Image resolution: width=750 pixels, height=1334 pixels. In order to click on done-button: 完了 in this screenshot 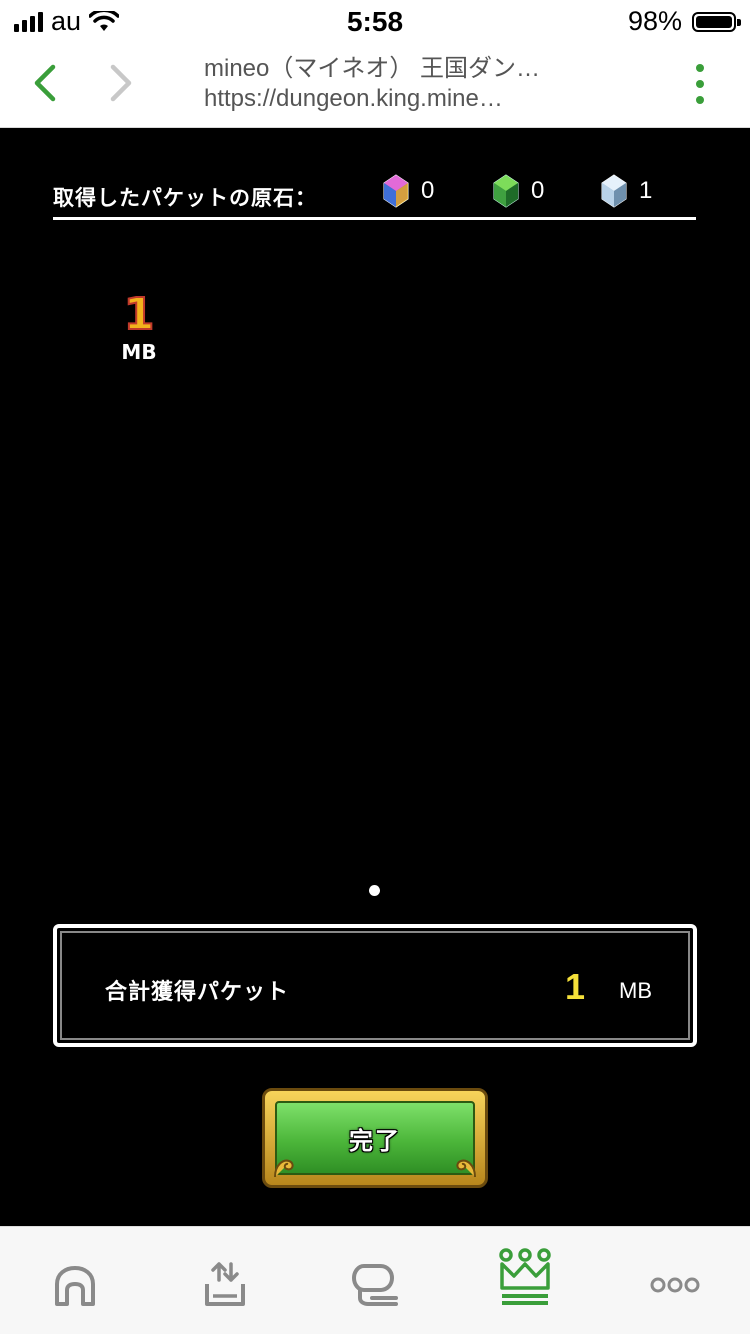, I will do `click(375, 1138)`.